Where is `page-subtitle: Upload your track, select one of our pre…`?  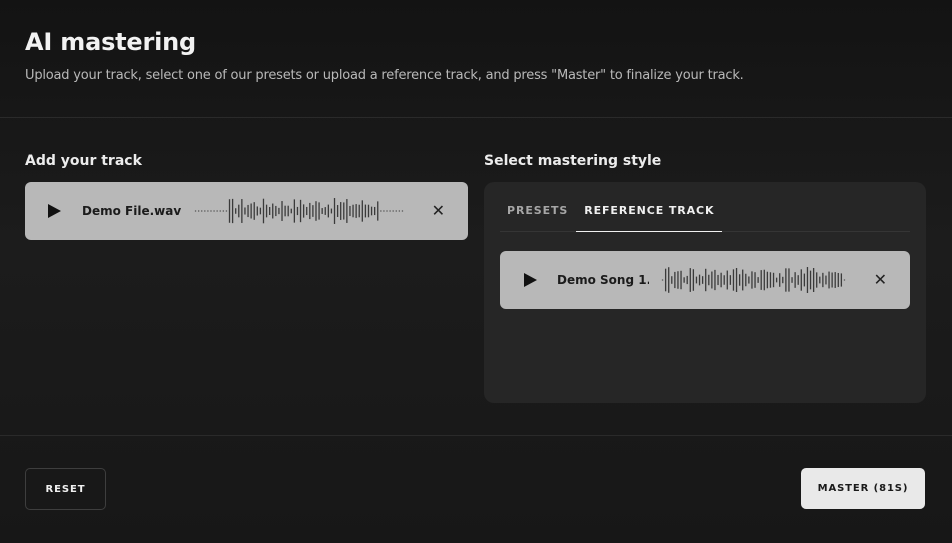
page-subtitle: Upload your track, select one of our pre… is located at coordinates (384, 75).